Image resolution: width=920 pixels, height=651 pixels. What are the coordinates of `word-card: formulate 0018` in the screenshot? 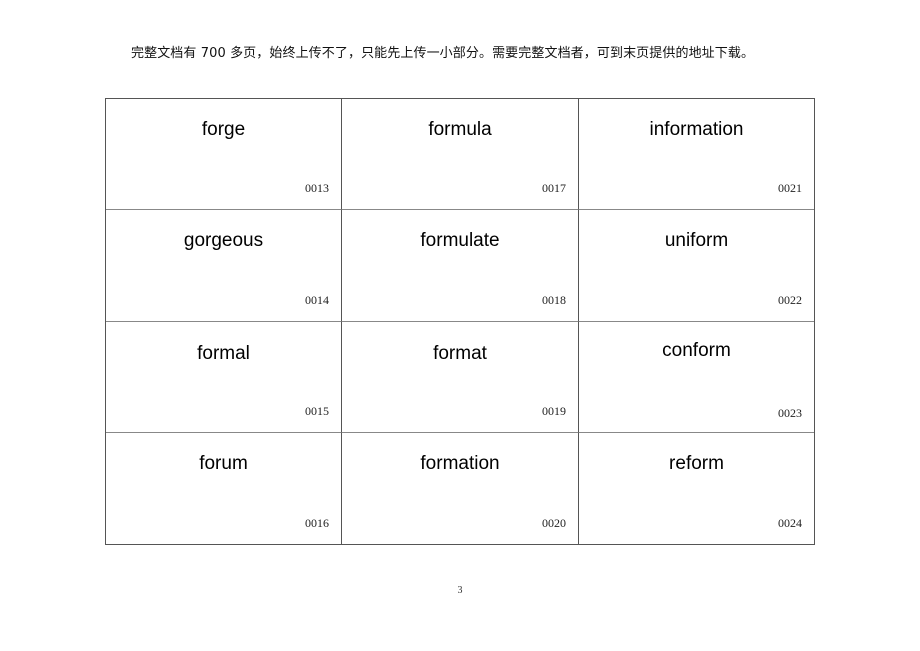 It's located at (460, 266).